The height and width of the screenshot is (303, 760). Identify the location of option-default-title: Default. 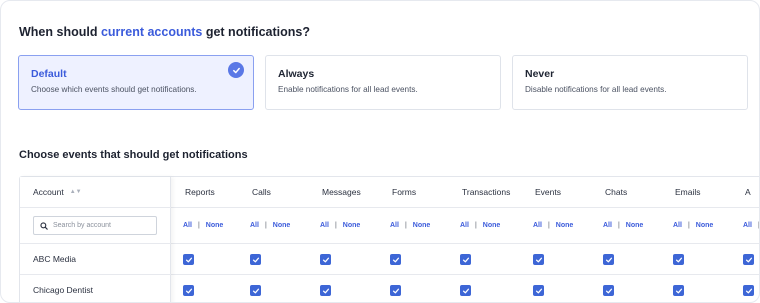
(49, 74).